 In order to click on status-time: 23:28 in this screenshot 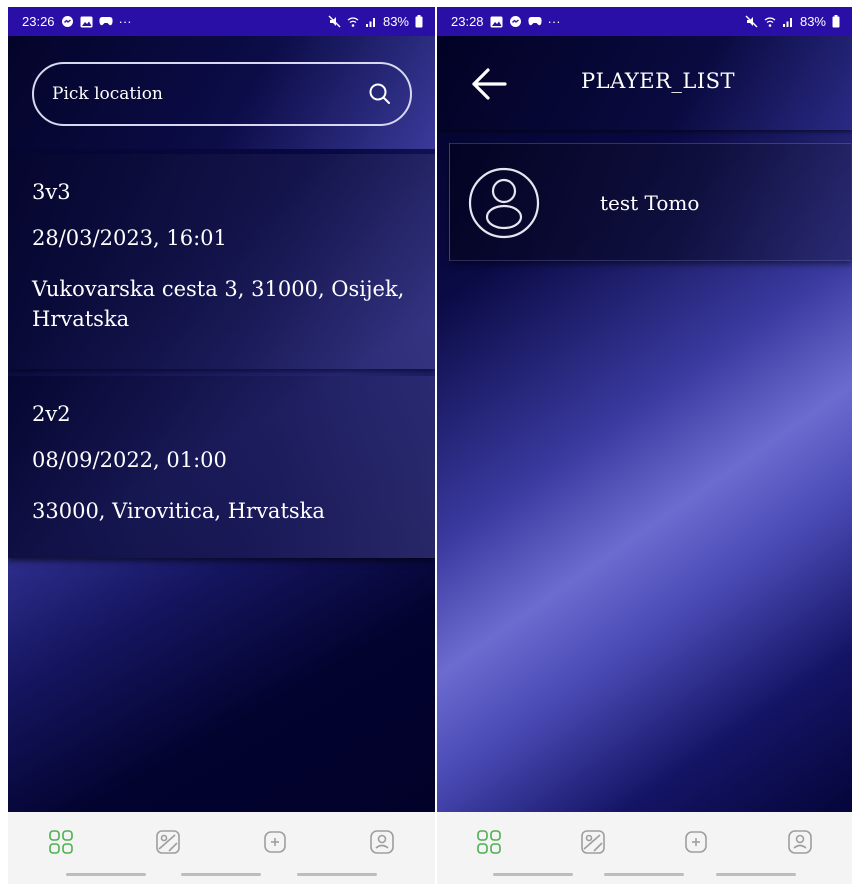, I will do `click(467, 21)`.